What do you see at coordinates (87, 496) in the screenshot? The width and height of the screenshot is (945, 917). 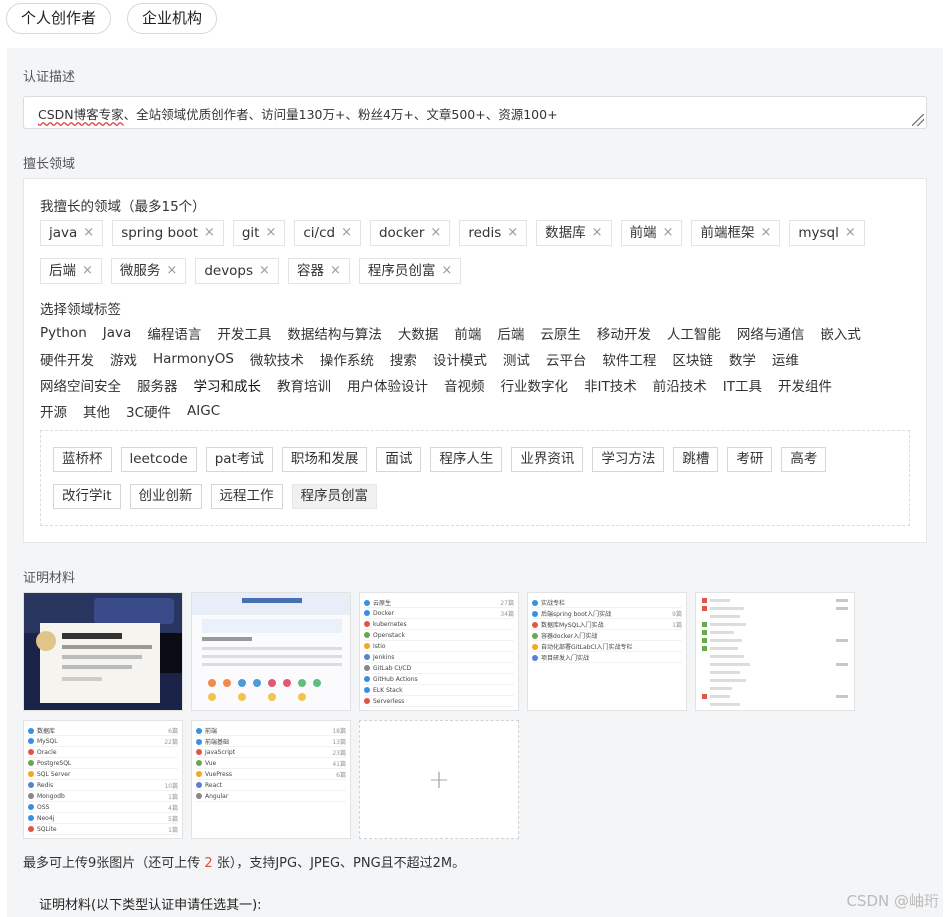 I see `sub-tag: 改行学it` at bounding box center [87, 496].